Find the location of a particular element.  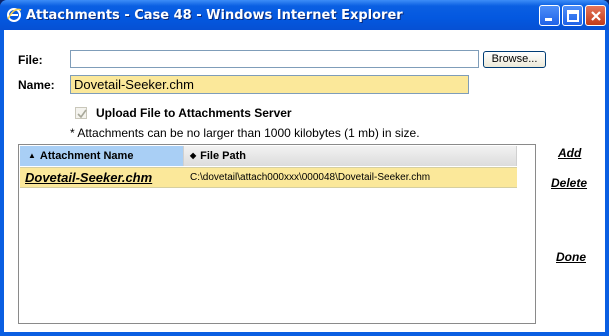

maximize-icon is located at coordinates (573, 16).